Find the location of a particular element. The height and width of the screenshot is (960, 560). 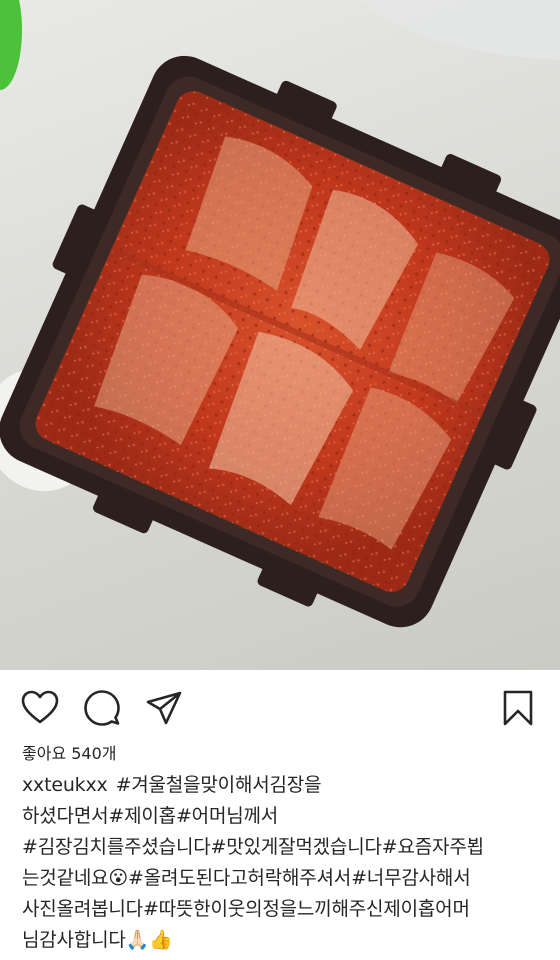

username-link: xxteukxx is located at coordinates (65, 785).